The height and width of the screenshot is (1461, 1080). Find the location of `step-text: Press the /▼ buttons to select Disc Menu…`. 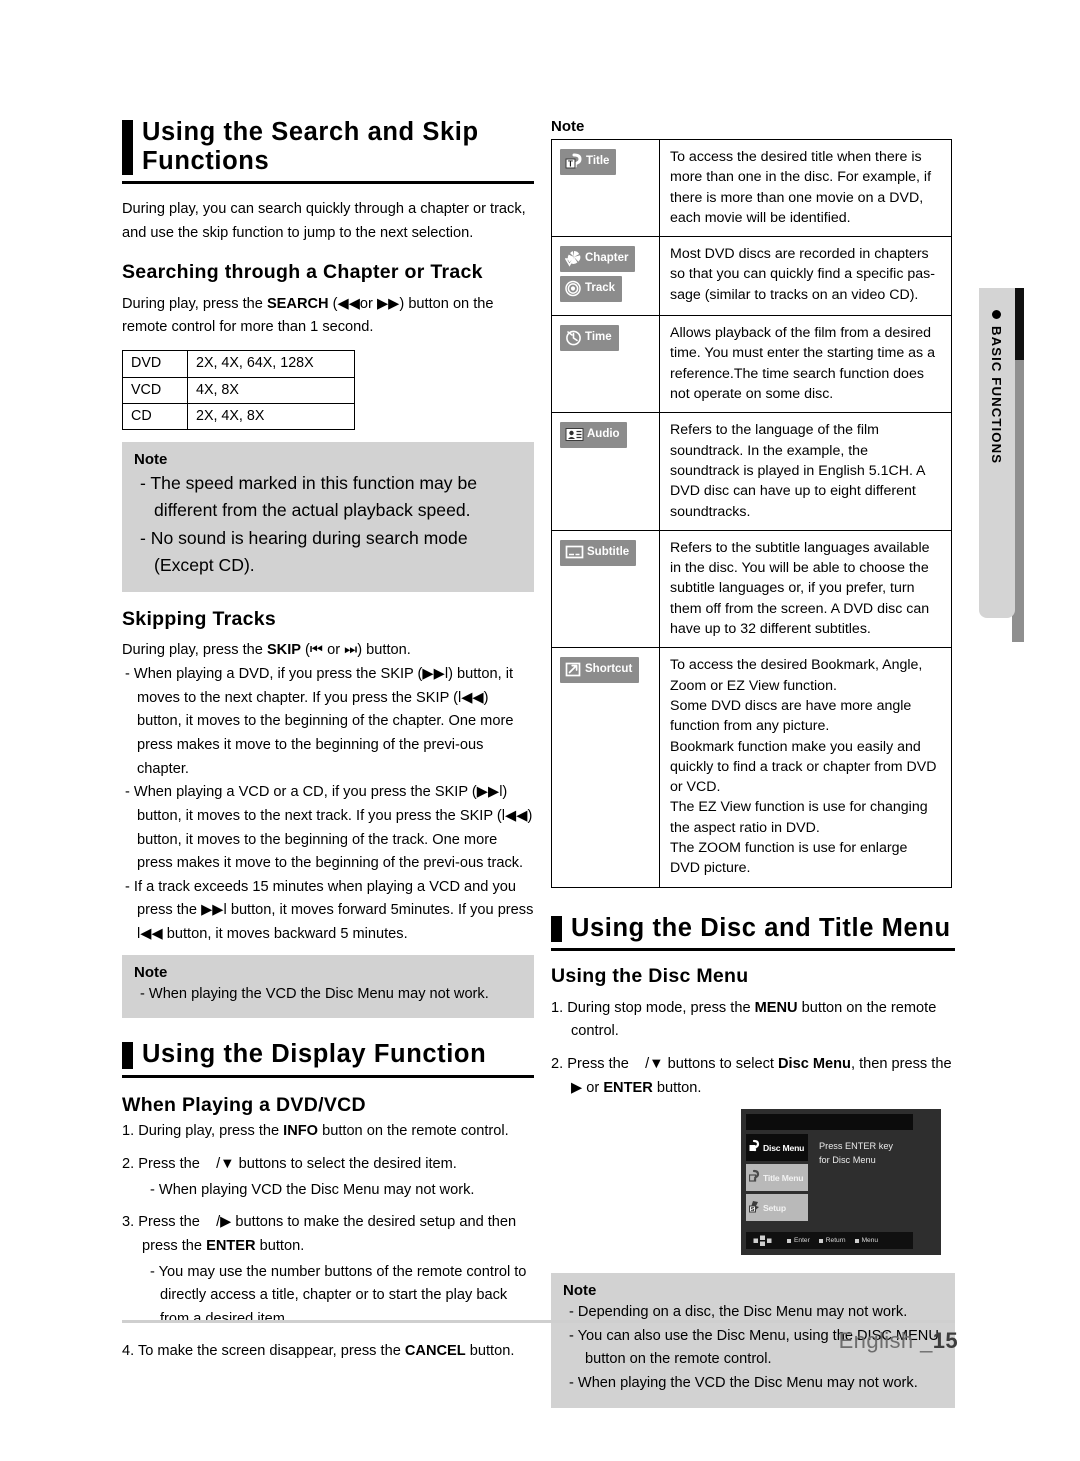

step-text: Press the /▼ buttons to select Disc Menu… is located at coordinates (759, 1075).